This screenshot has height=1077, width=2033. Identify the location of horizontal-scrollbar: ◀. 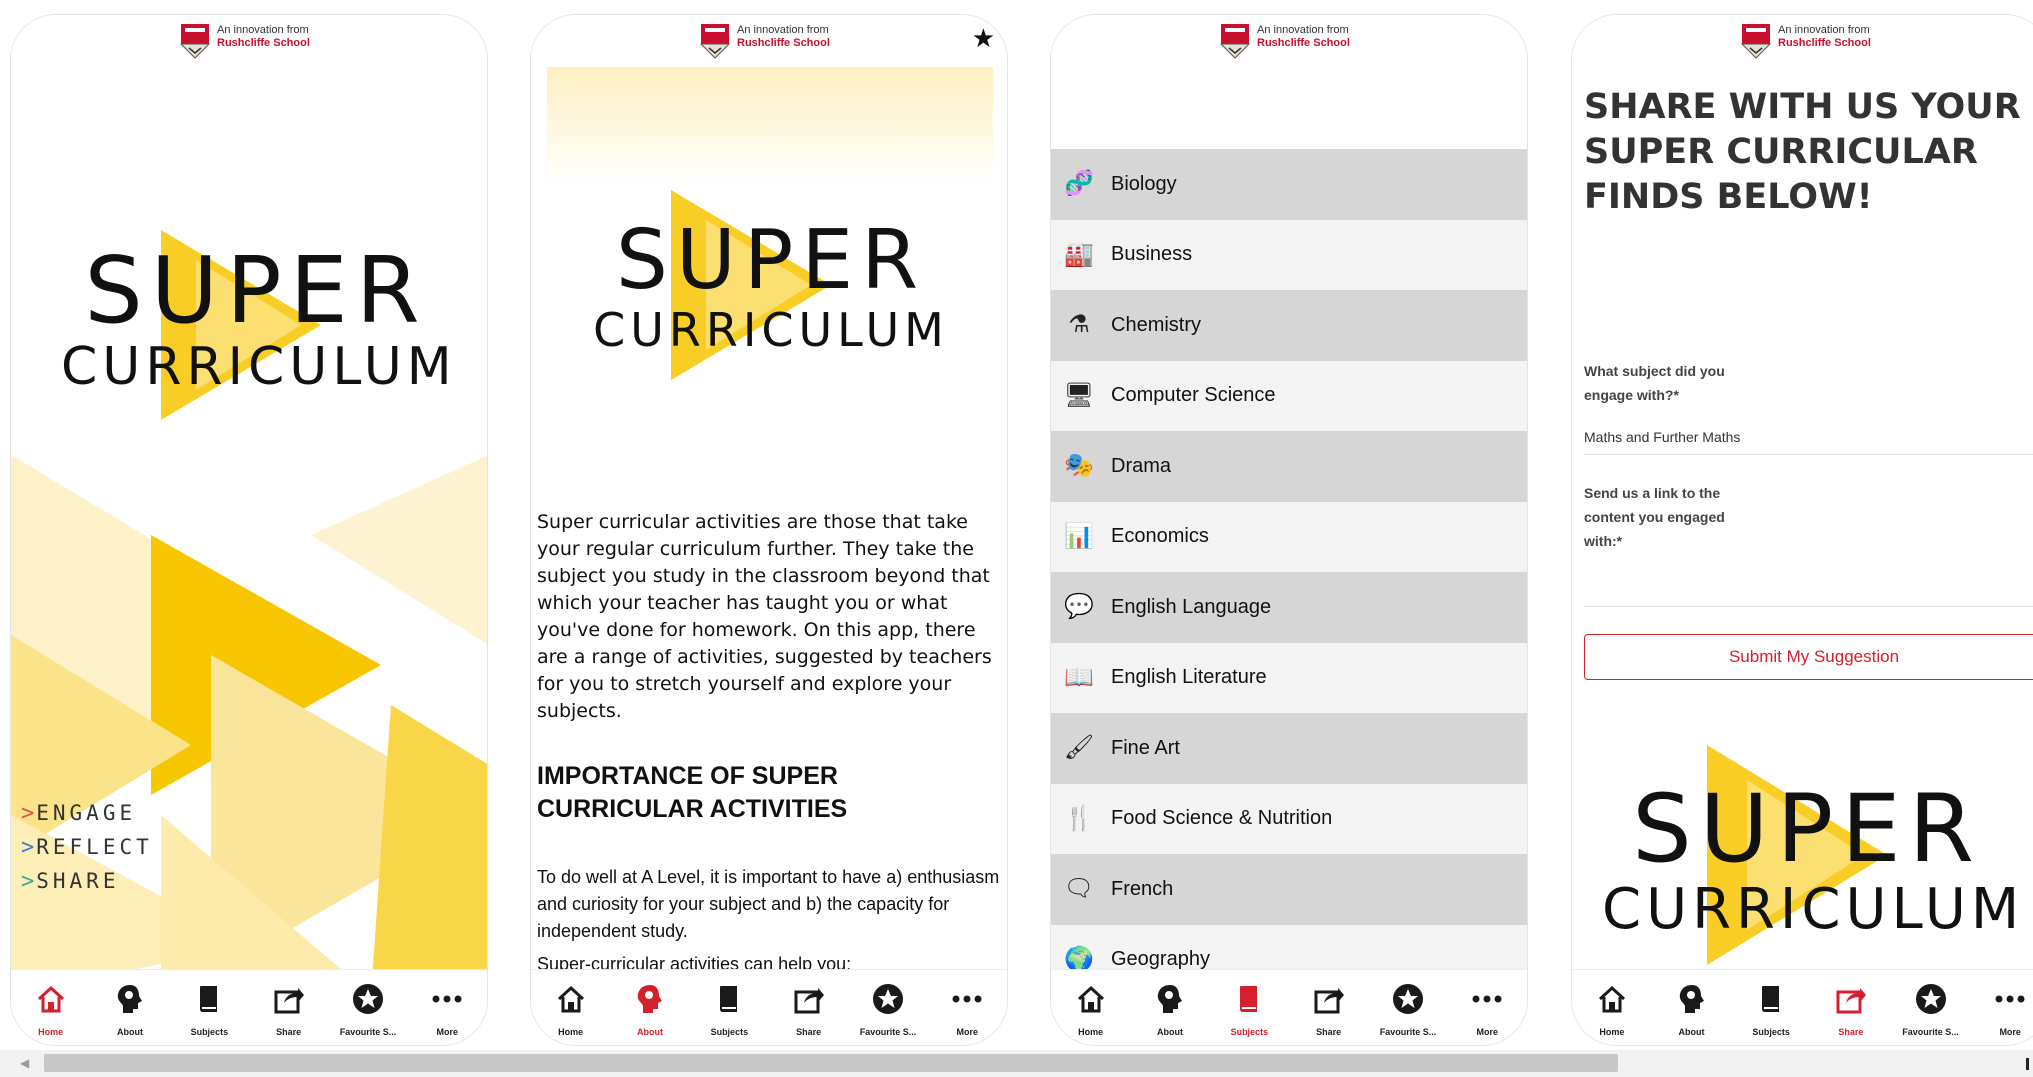
(1016, 1063).